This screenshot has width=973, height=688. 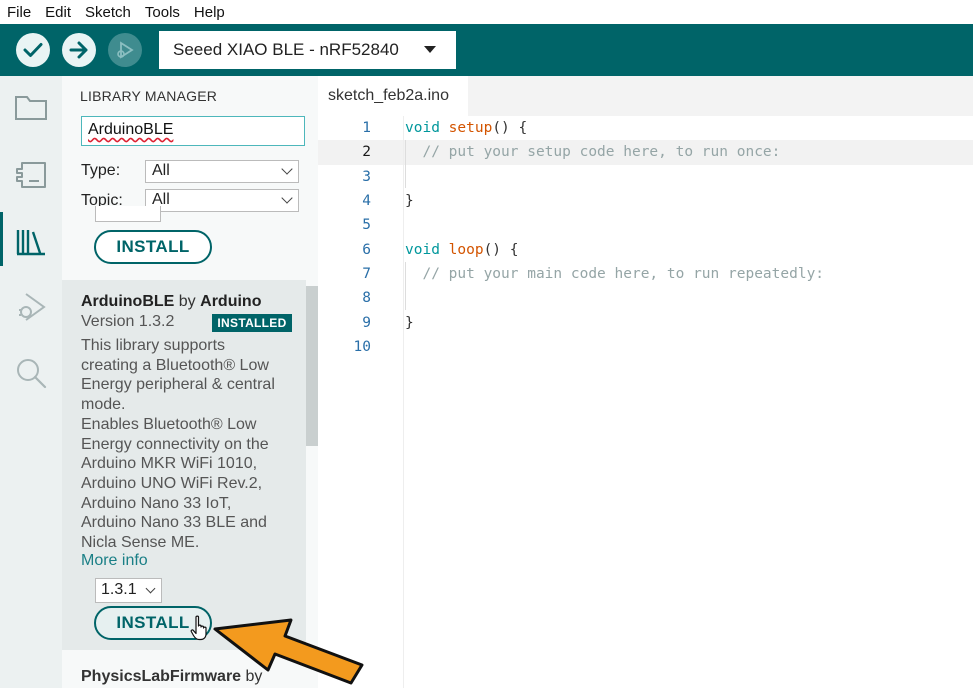 What do you see at coordinates (169, 464) in the screenshot?
I see `description-line: Arduino MKR WiFi 1010,` at bounding box center [169, 464].